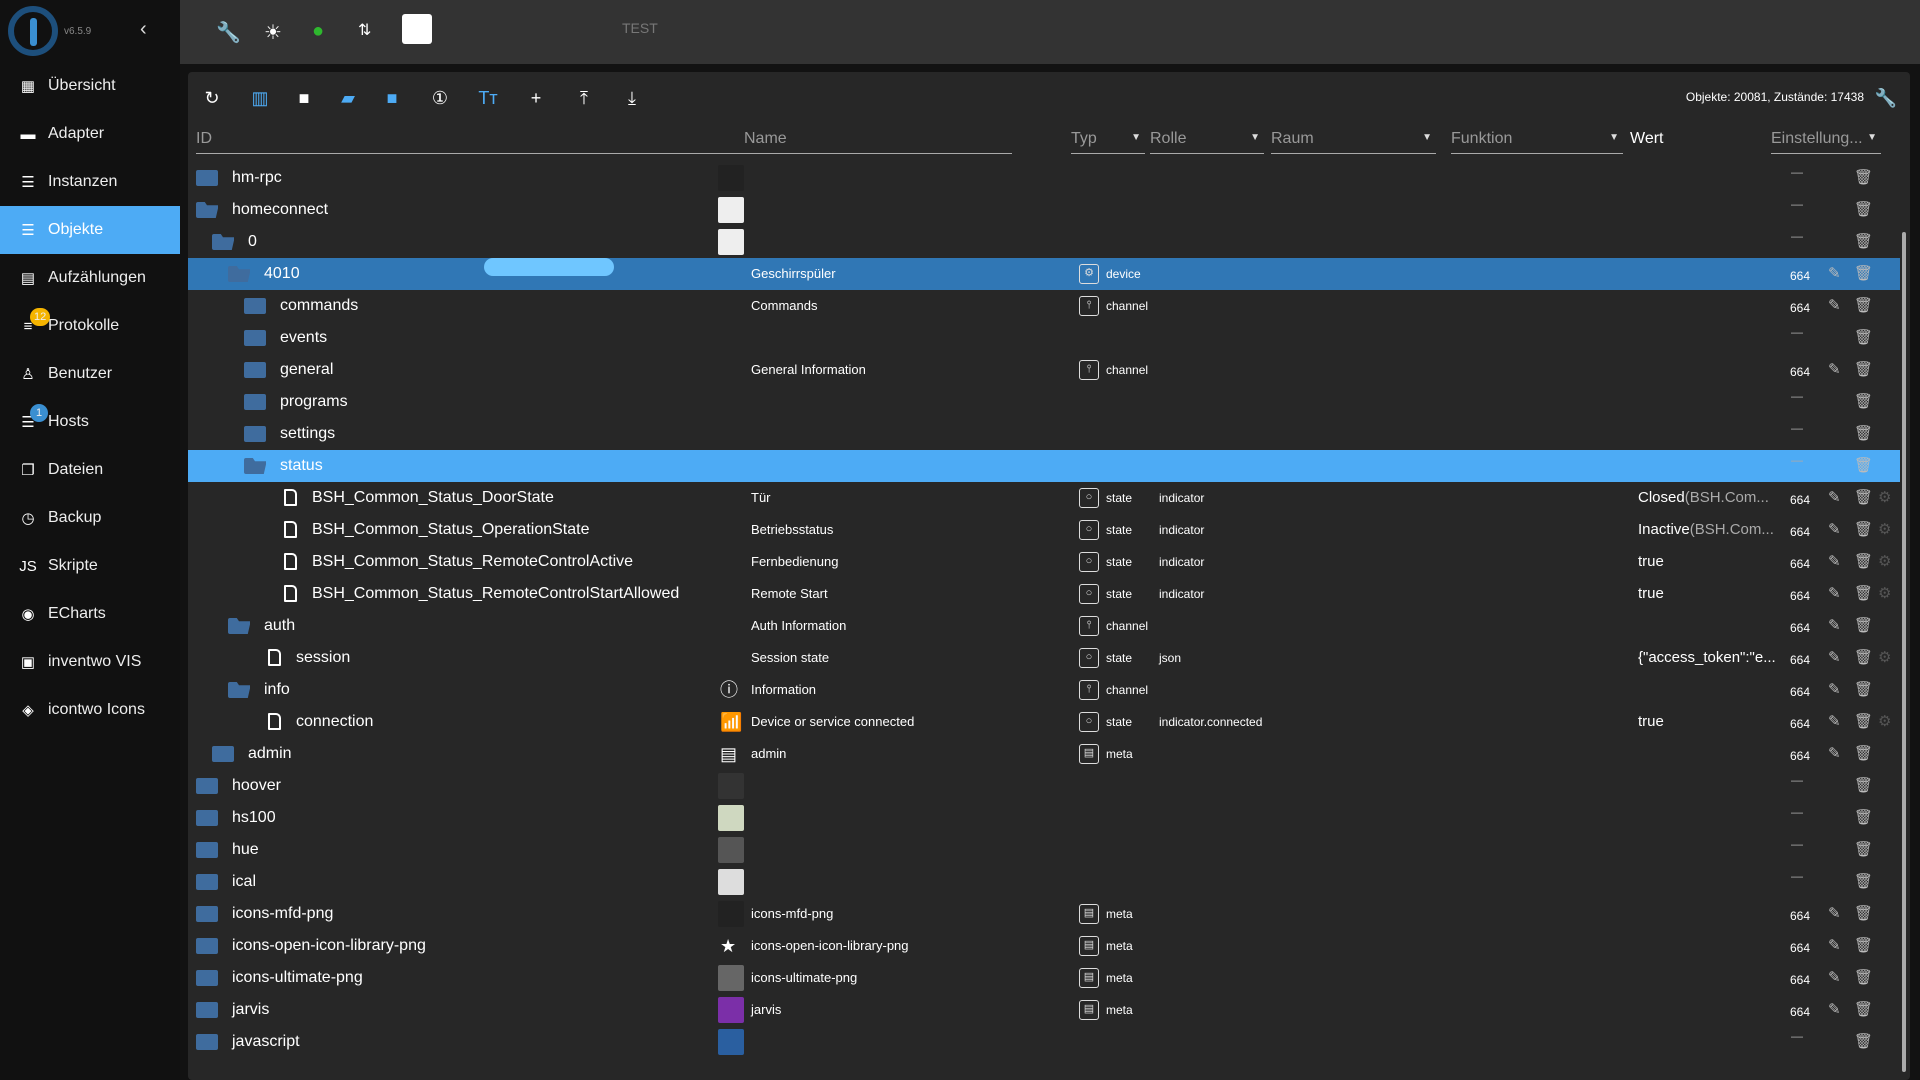 This screenshot has height=1080, width=1920. What do you see at coordinates (273, 32) in the screenshot?
I see `theme-toggle-icon: ☀` at bounding box center [273, 32].